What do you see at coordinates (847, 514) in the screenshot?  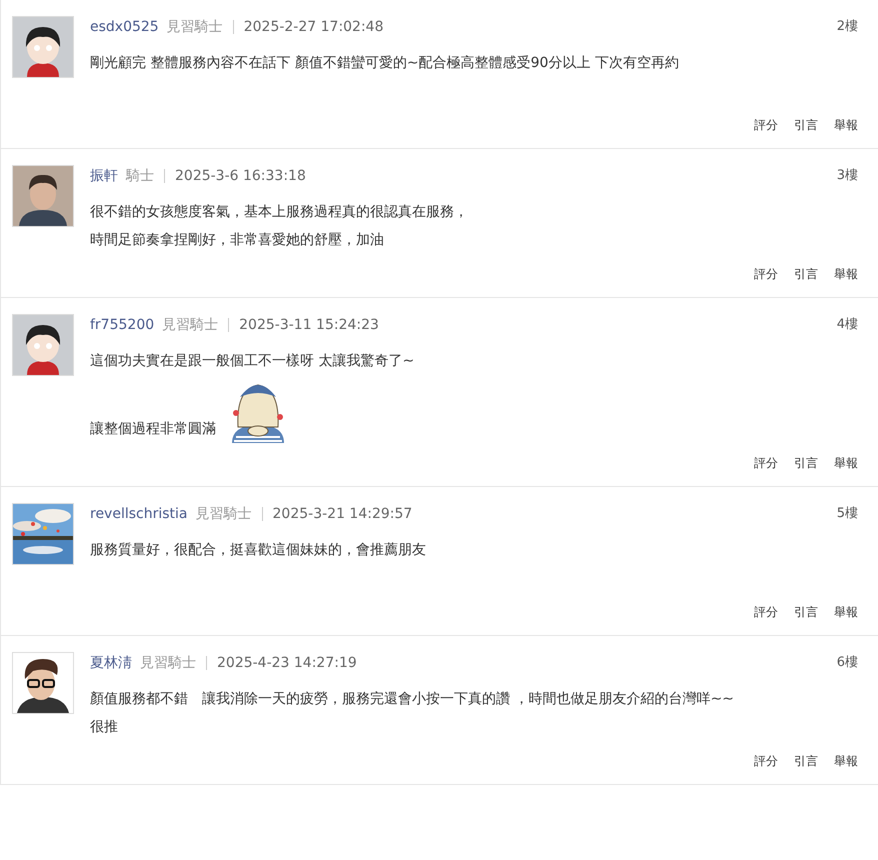 I see `floor-number: 5樓` at bounding box center [847, 514].